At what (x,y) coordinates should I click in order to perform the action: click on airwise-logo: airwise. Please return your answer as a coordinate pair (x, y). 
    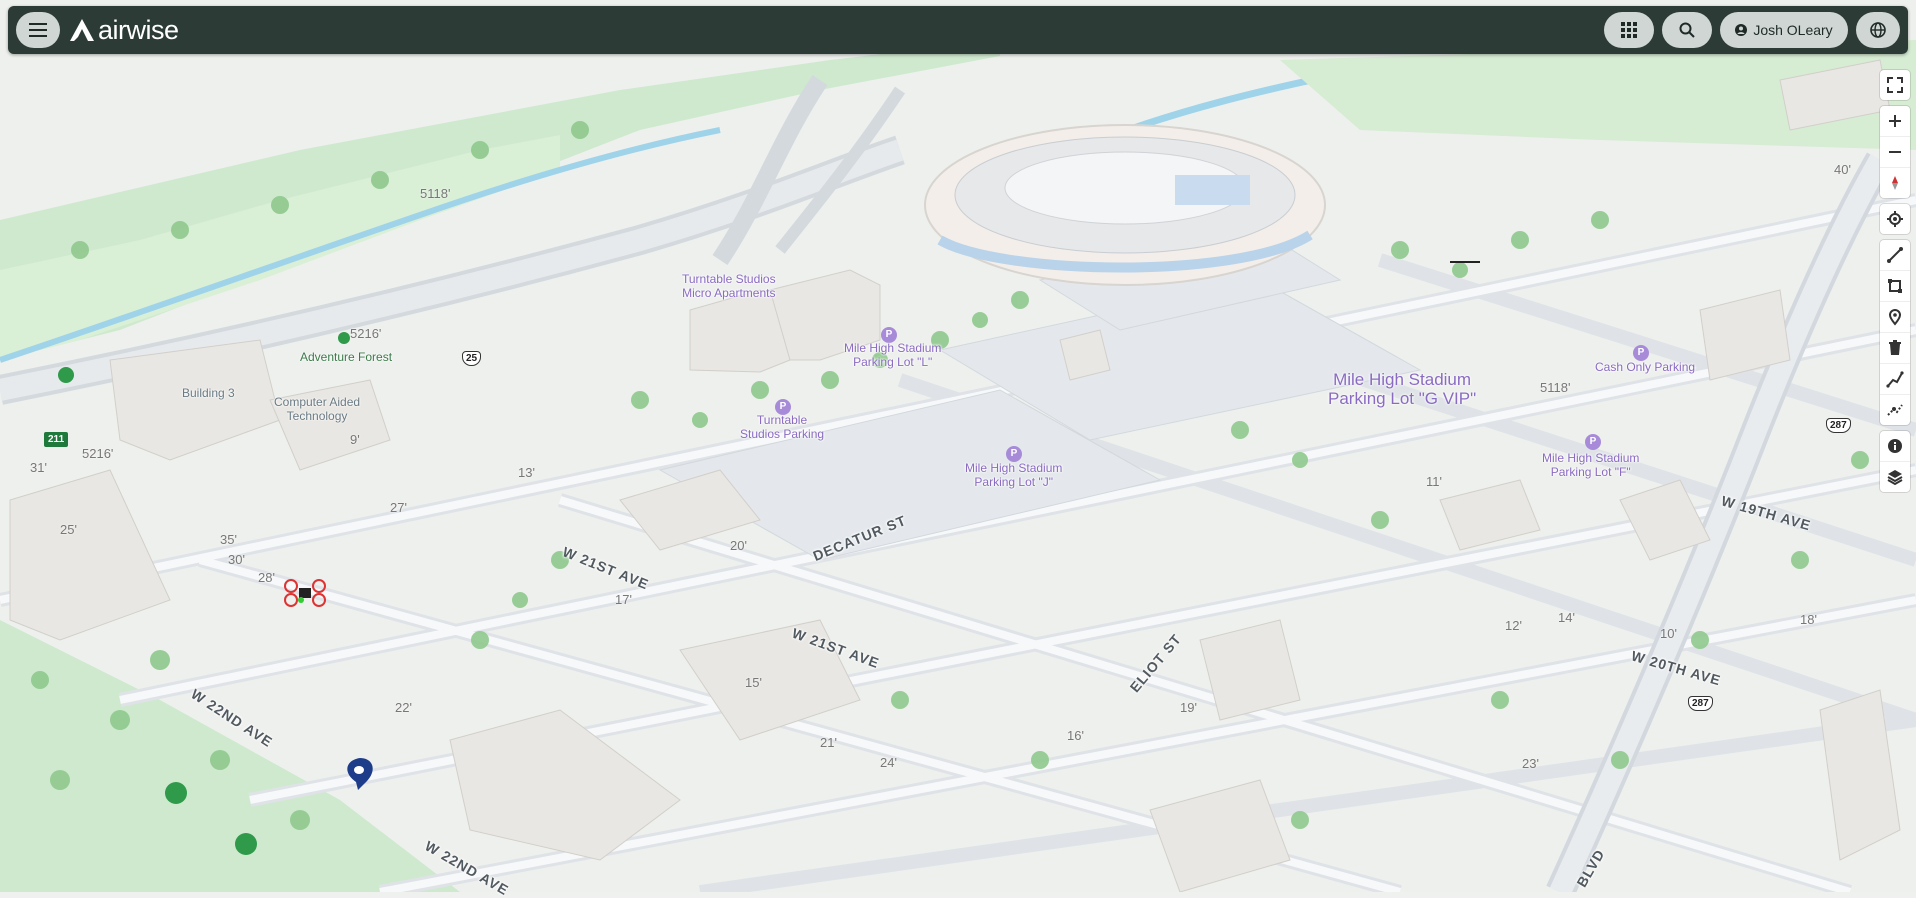
    Looking at the image, I should click on (124, 30).